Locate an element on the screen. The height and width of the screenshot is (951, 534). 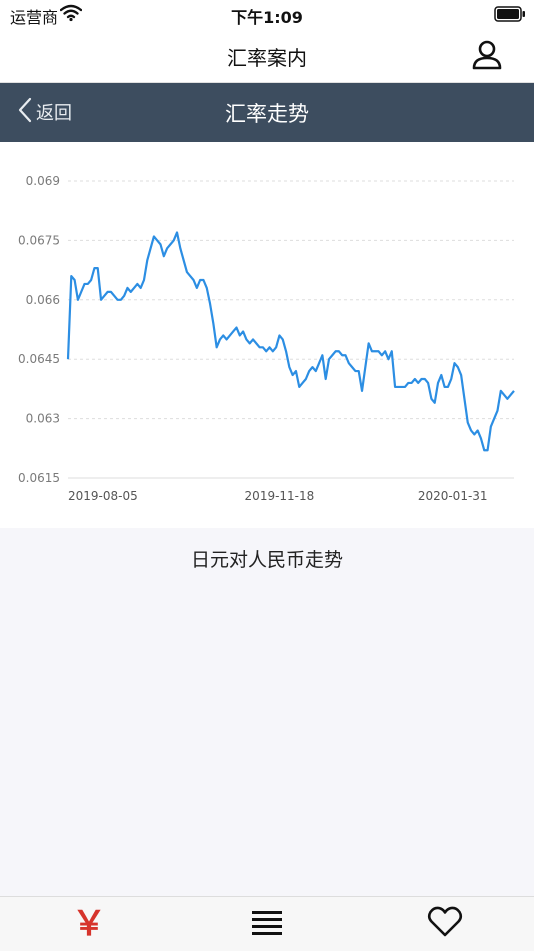
y-tick-label: 0.0645 is located at coordinates (39, 359).